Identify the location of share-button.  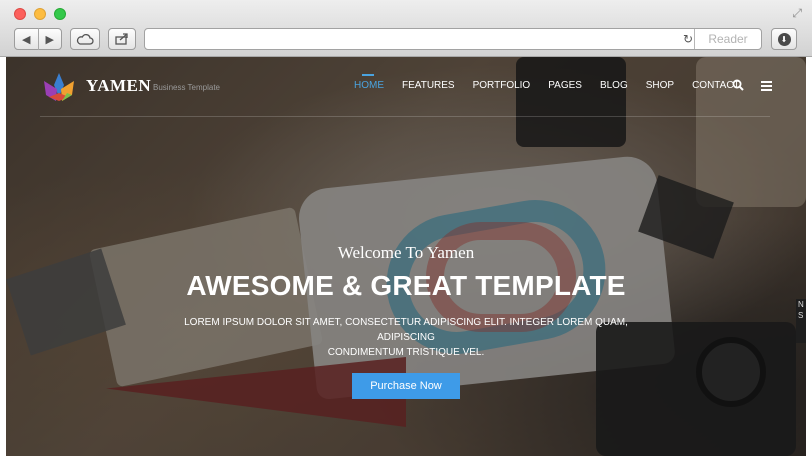
(122, 39).